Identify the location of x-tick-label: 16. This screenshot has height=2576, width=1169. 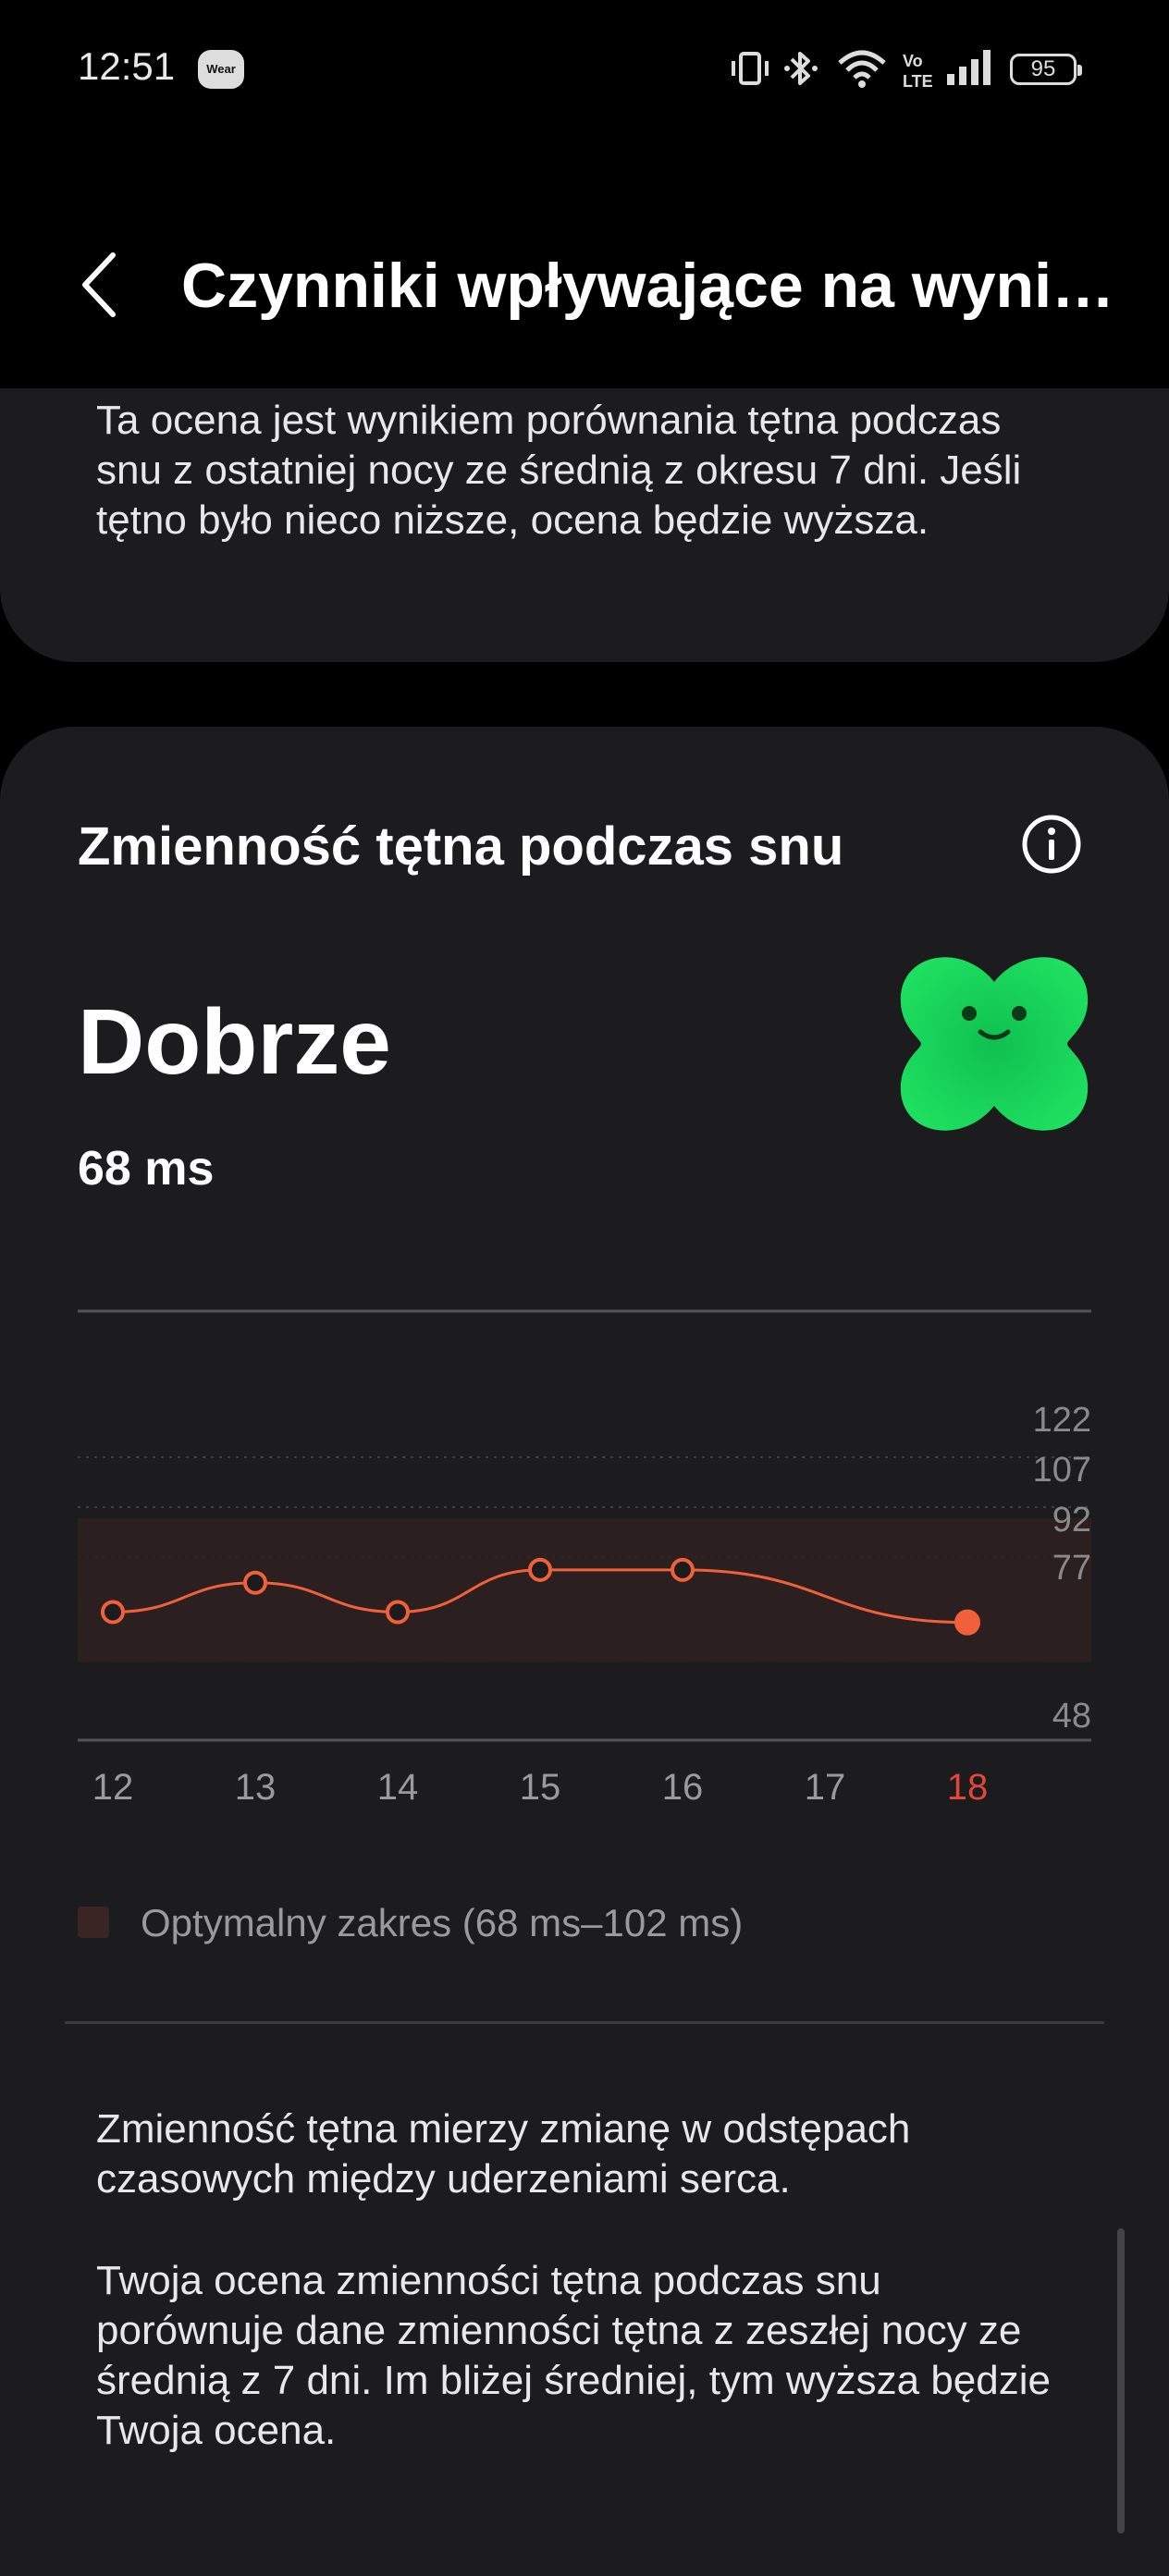
(683, 1787).